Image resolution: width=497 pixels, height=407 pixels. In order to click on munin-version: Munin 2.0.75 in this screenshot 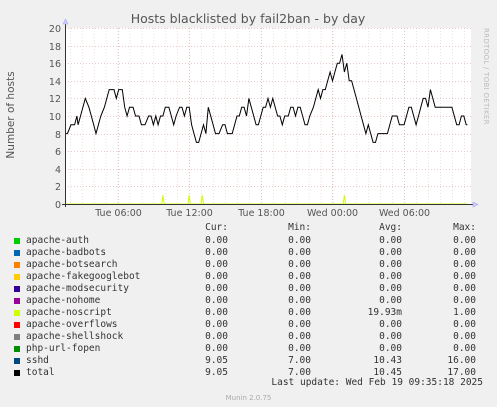, I will do `click(248, 398)`.